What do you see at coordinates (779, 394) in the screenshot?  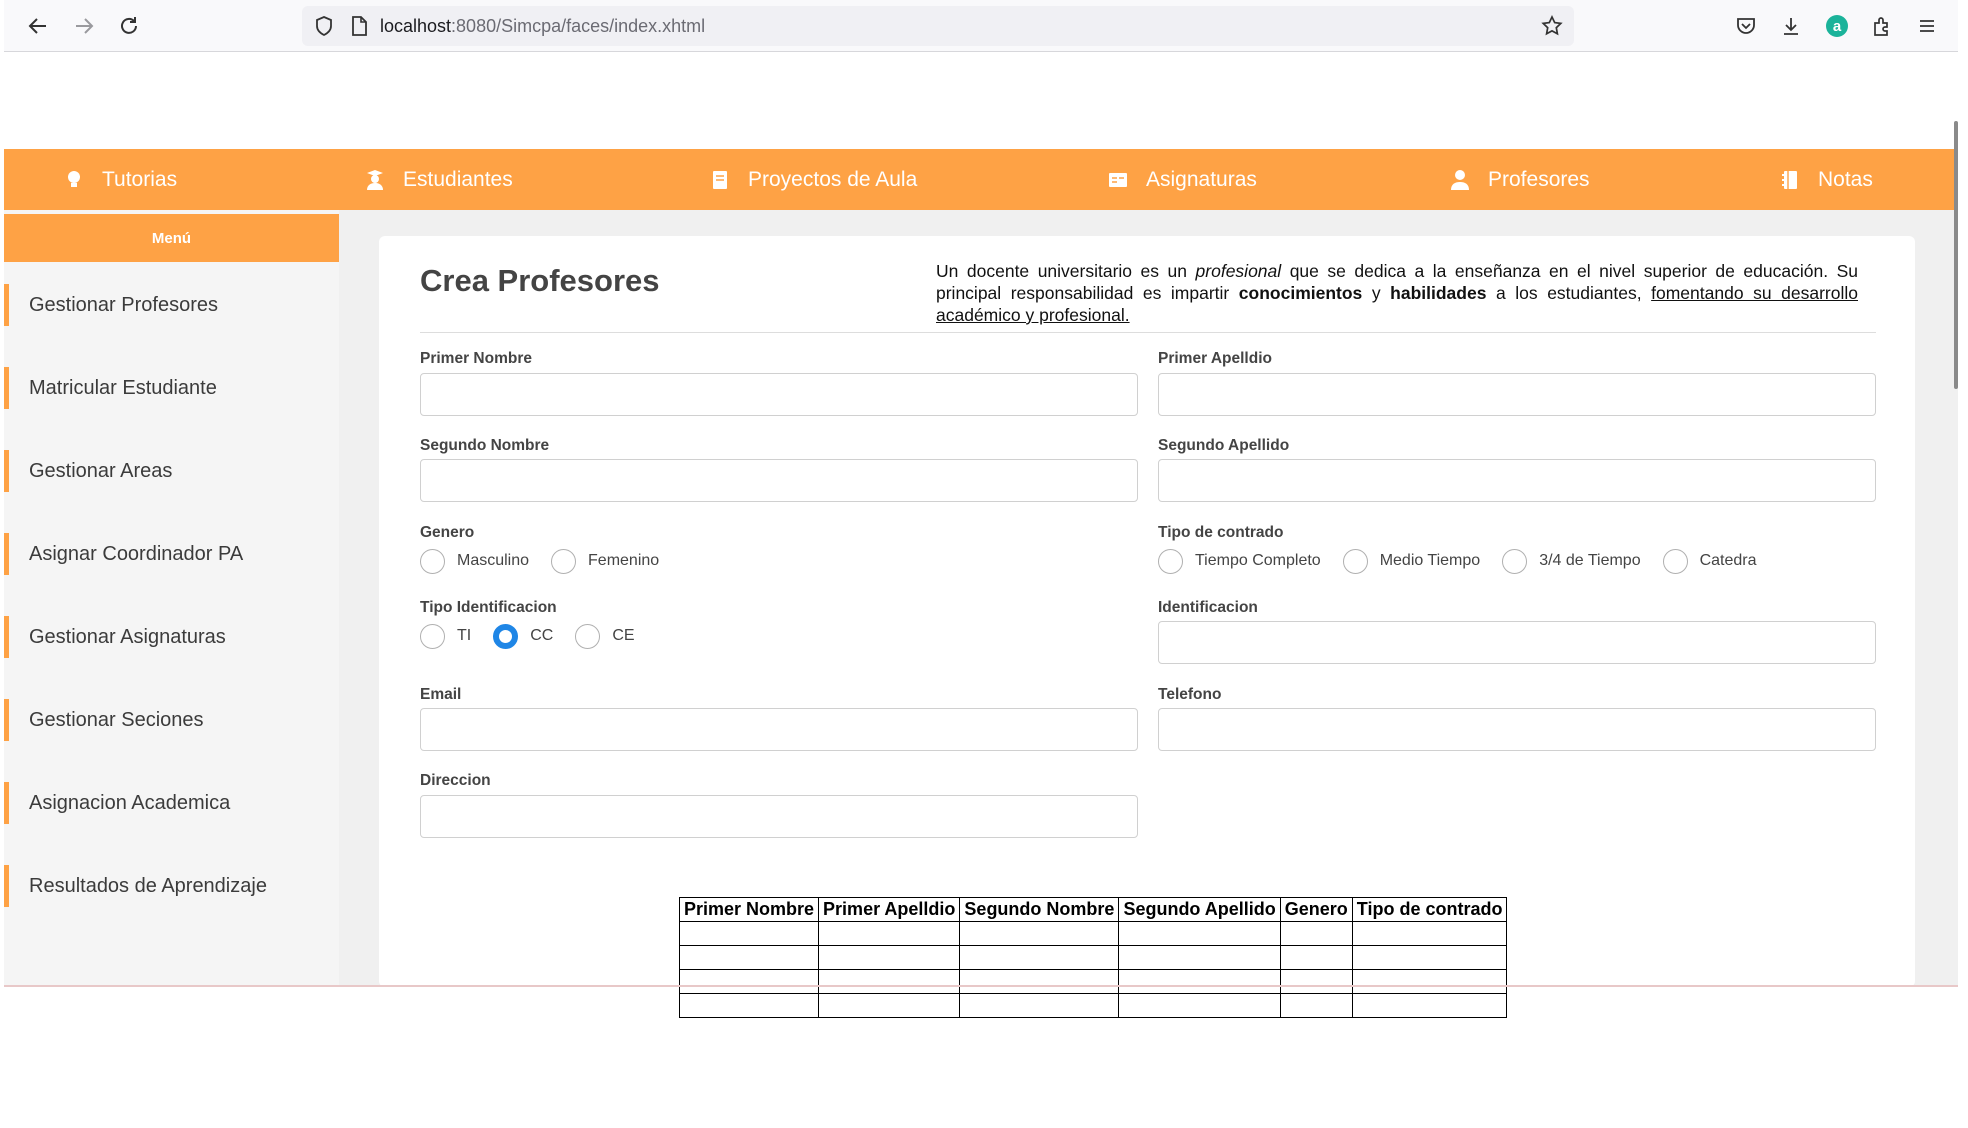 I see `primer-nombre-input` at bounding box center [779, 394].